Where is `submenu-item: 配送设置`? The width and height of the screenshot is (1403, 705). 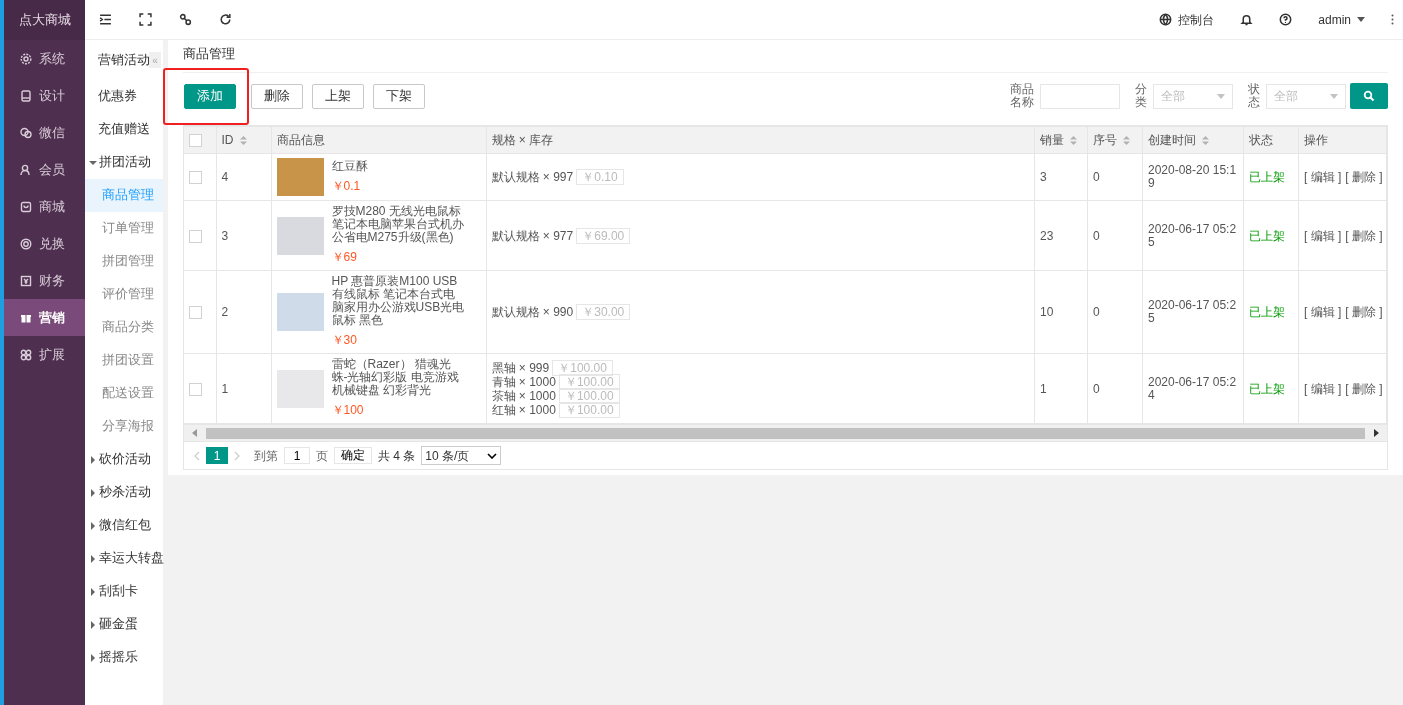 submenu-item: 配送设置 is located at coordinates (124, 393).